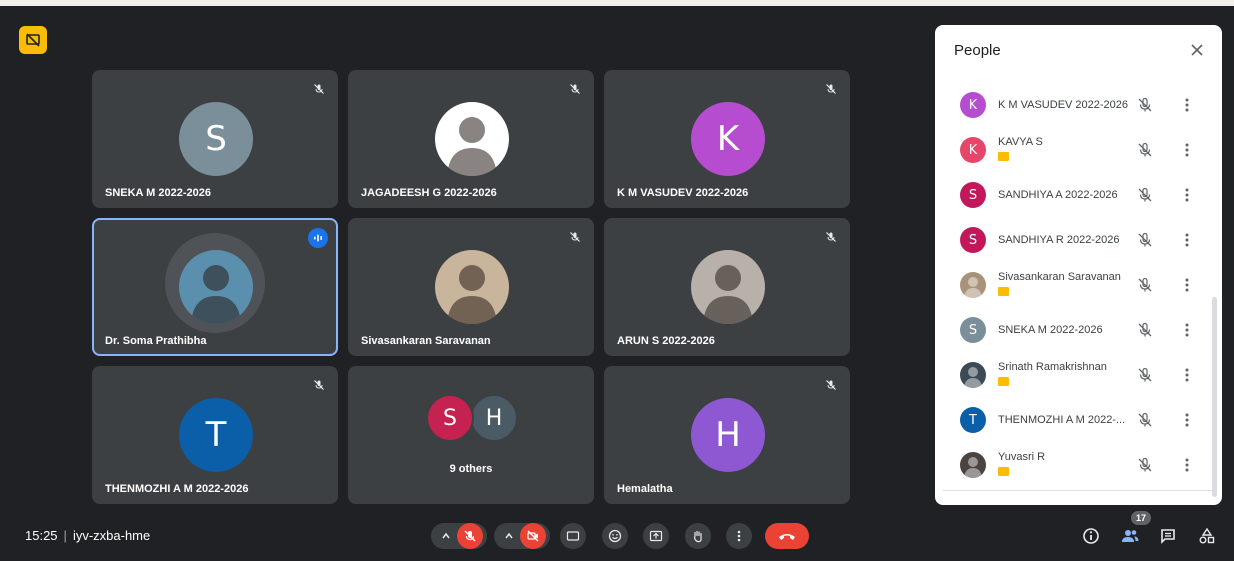 The height and width of the screenshot is (561, 1234). Describe the element at coordinates (156, 341) in the screenshot. I see `participant-name: Dr. Soma Prathibha` at that location.